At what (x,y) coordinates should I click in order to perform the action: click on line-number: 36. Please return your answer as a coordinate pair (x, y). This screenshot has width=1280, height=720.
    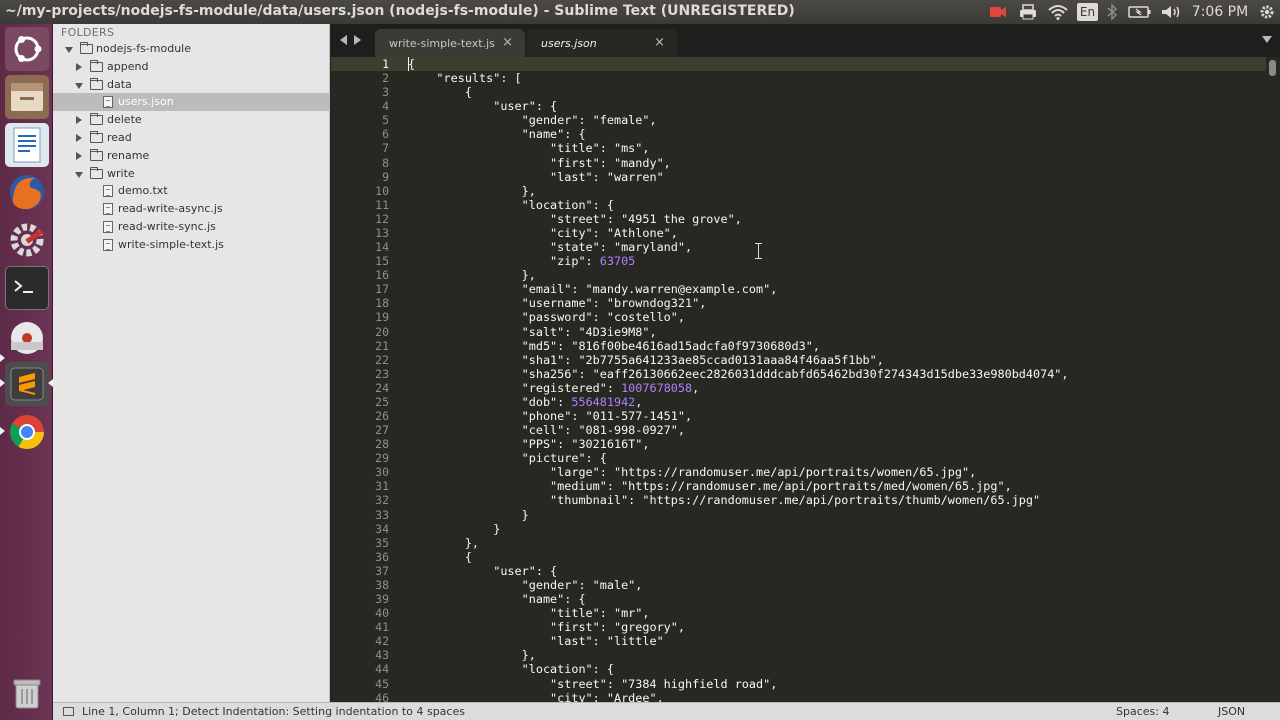
    Looking at the image, I should click on (382, 556).